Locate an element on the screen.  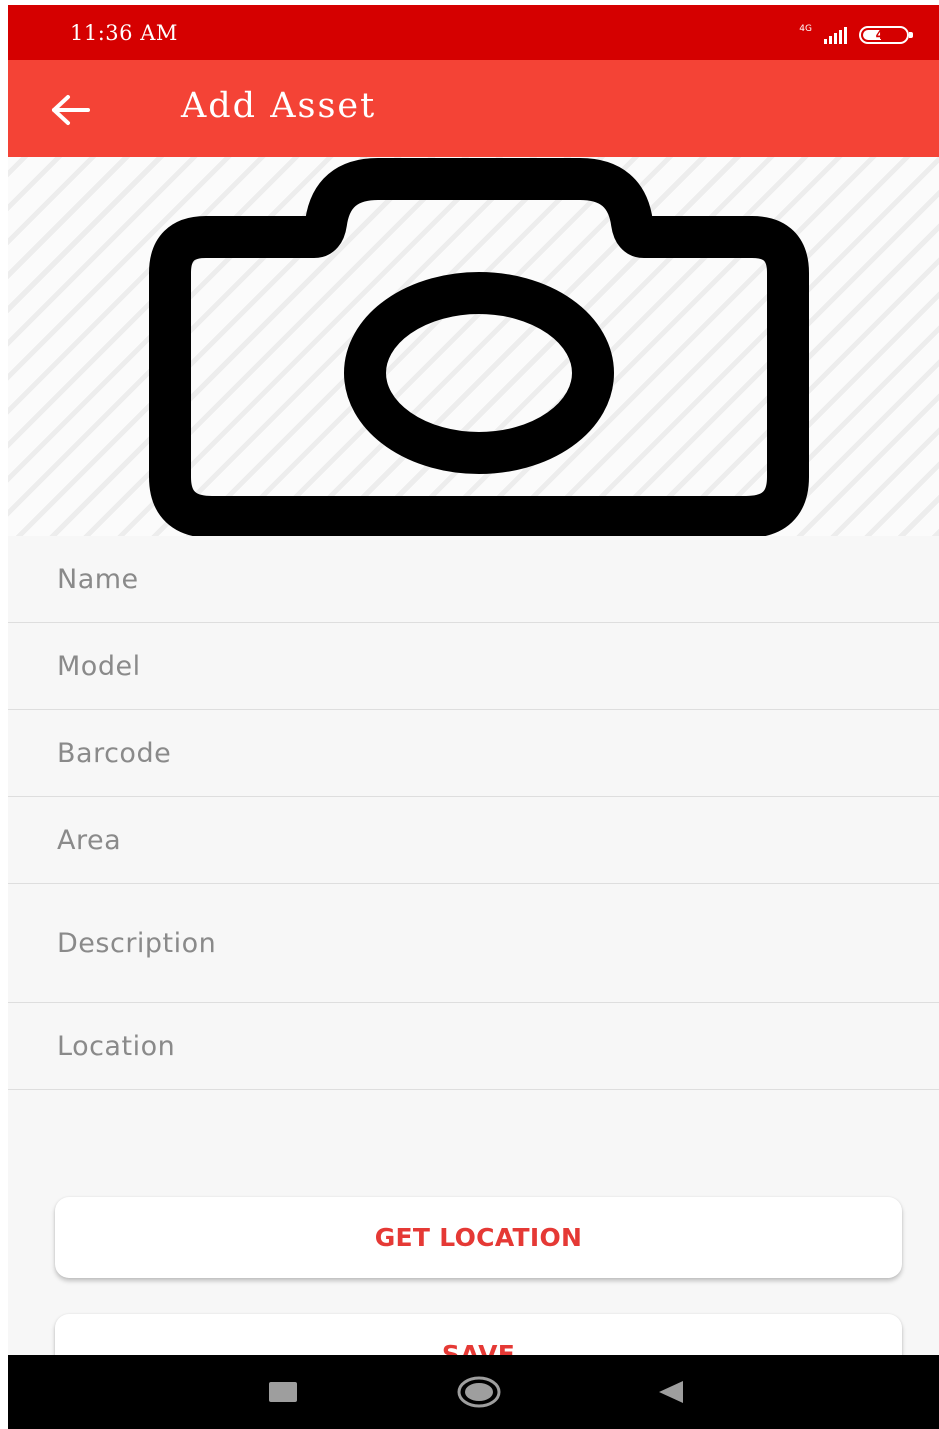
app-bar: Add Asset is located at coordinates (473, 108).